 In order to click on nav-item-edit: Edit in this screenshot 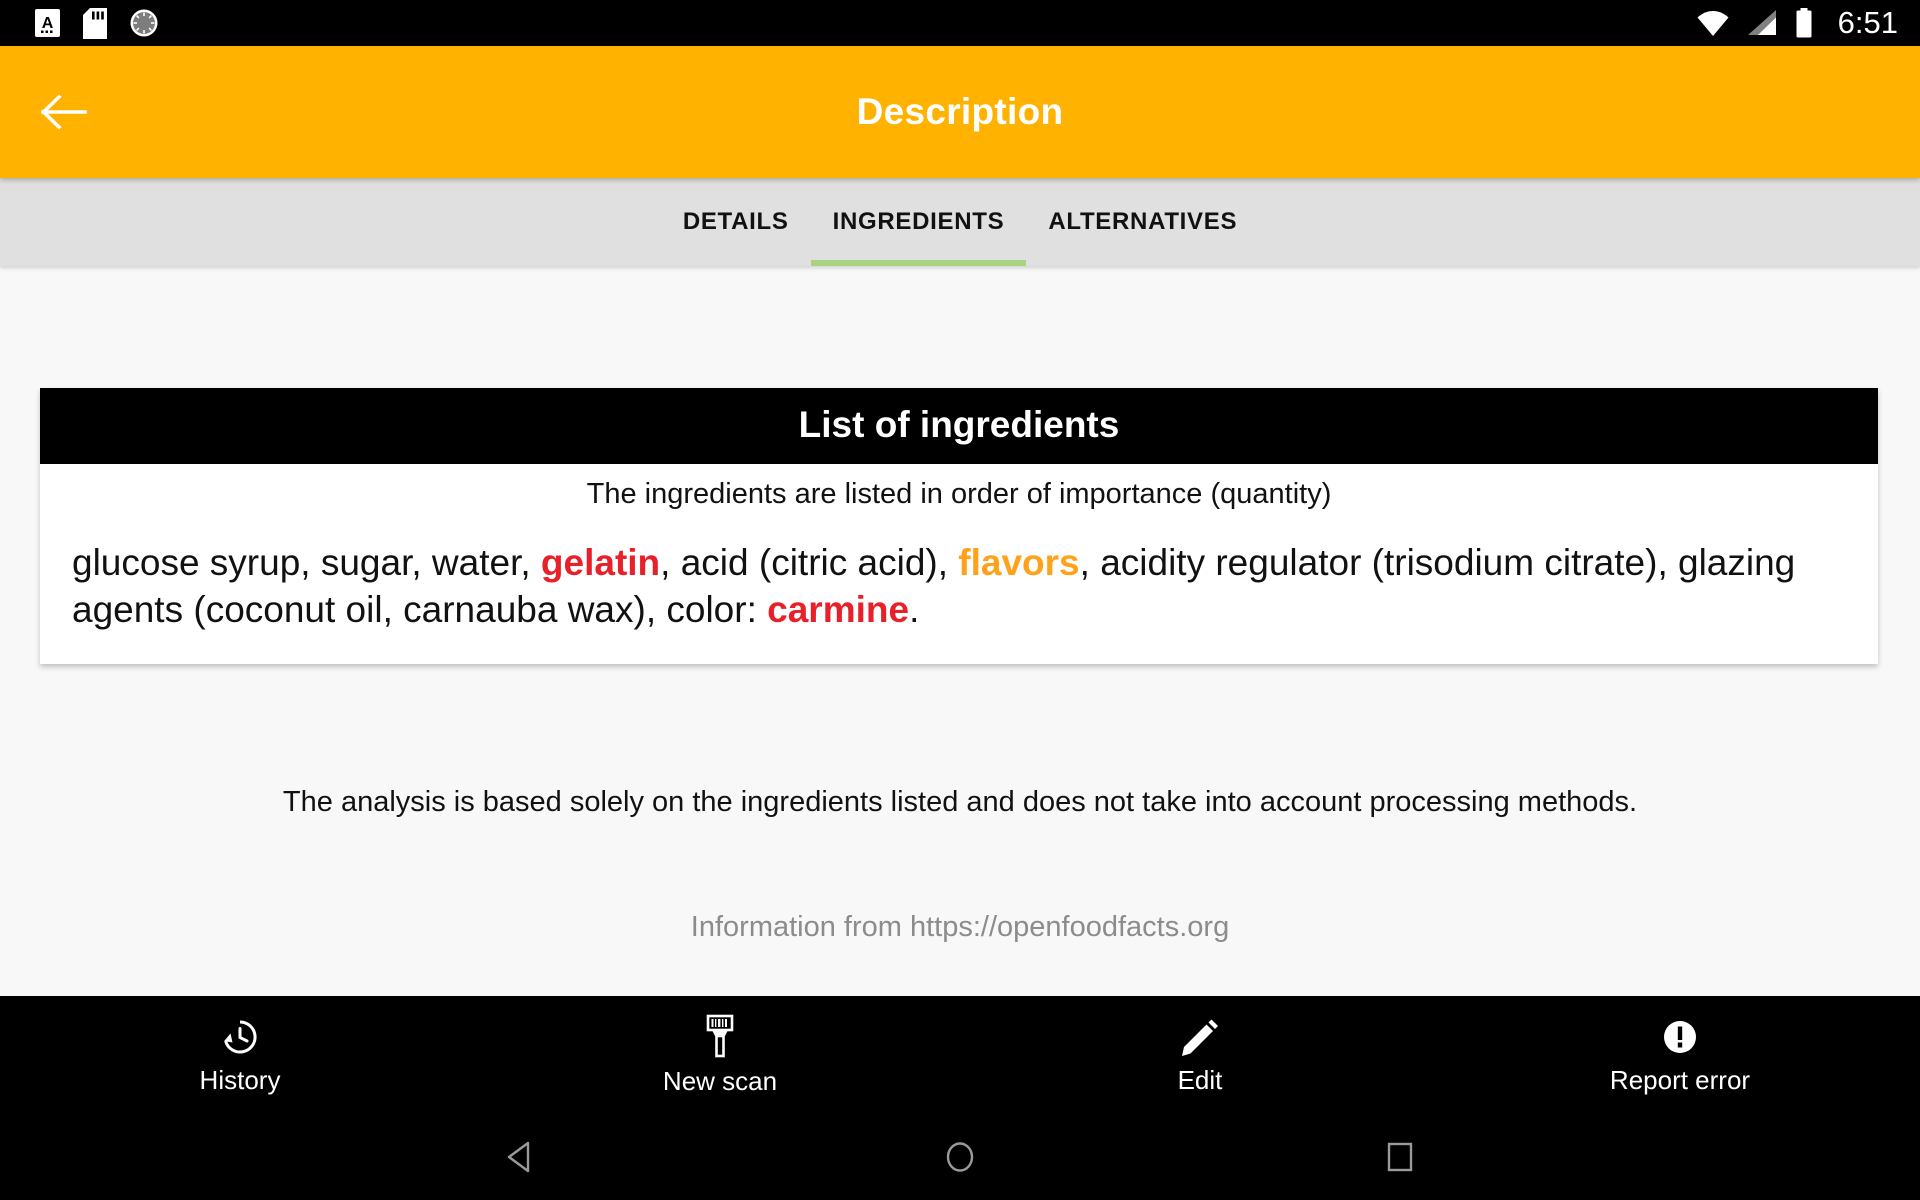, I will do `click(1200, 1055)`.